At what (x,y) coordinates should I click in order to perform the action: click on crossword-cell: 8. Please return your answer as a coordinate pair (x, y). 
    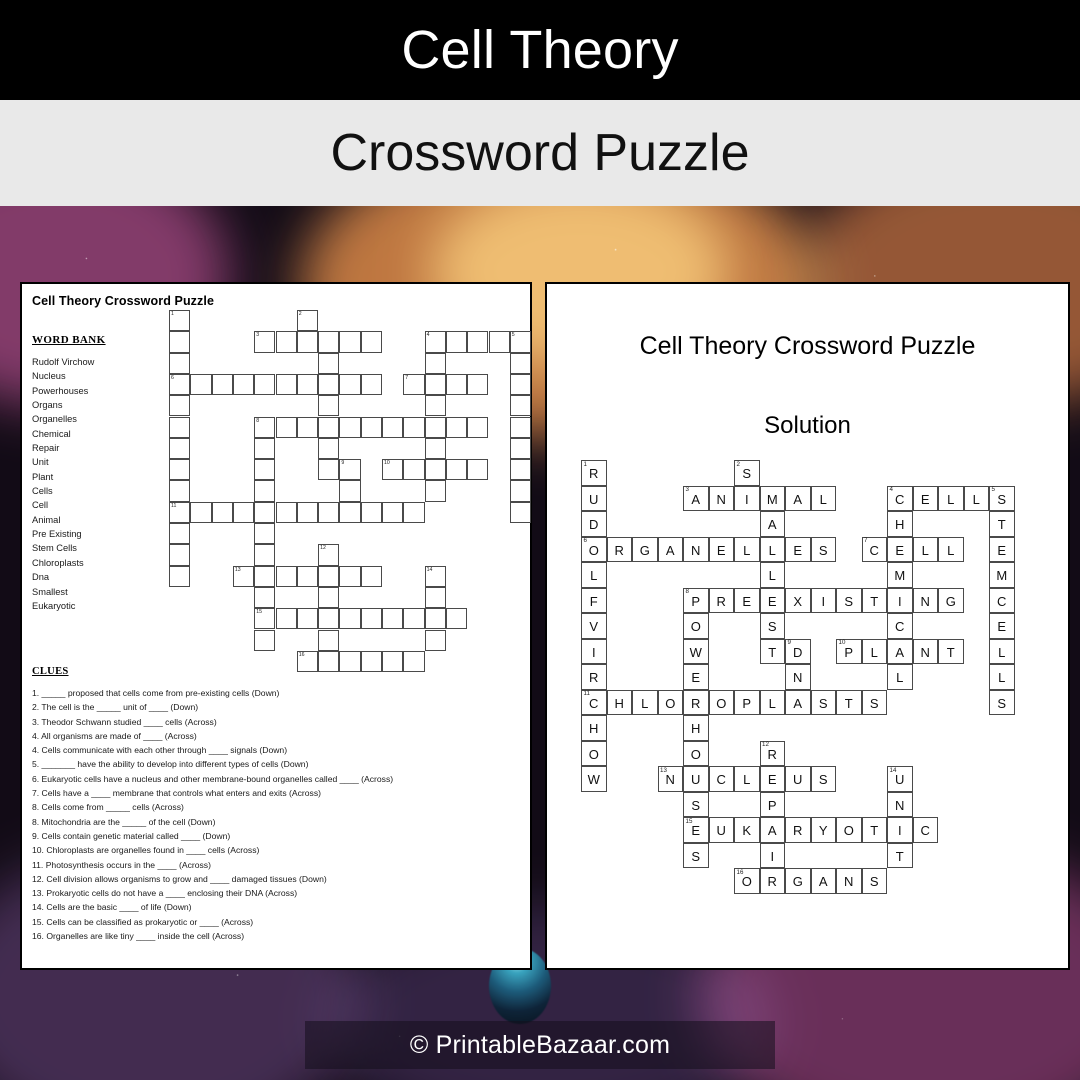
    Looking at the image, I should click on (265, 427).